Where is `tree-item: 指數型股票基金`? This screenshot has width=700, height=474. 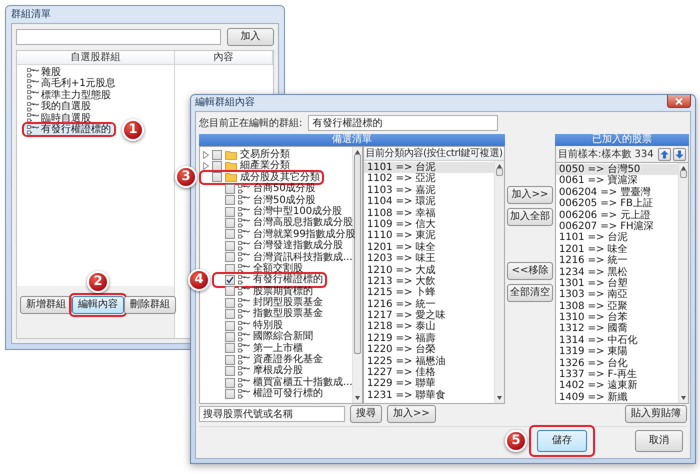 tree-item: 指數型股票基金 is located at coordinates (269, 314).